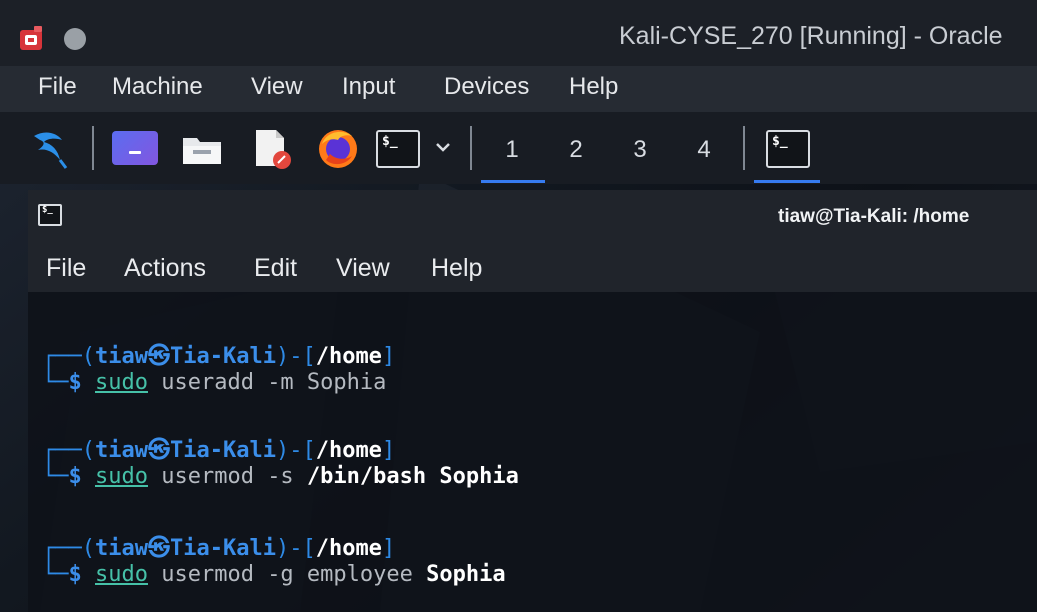  I want to click on terminal-menu-help: Help, so click(456, 268).